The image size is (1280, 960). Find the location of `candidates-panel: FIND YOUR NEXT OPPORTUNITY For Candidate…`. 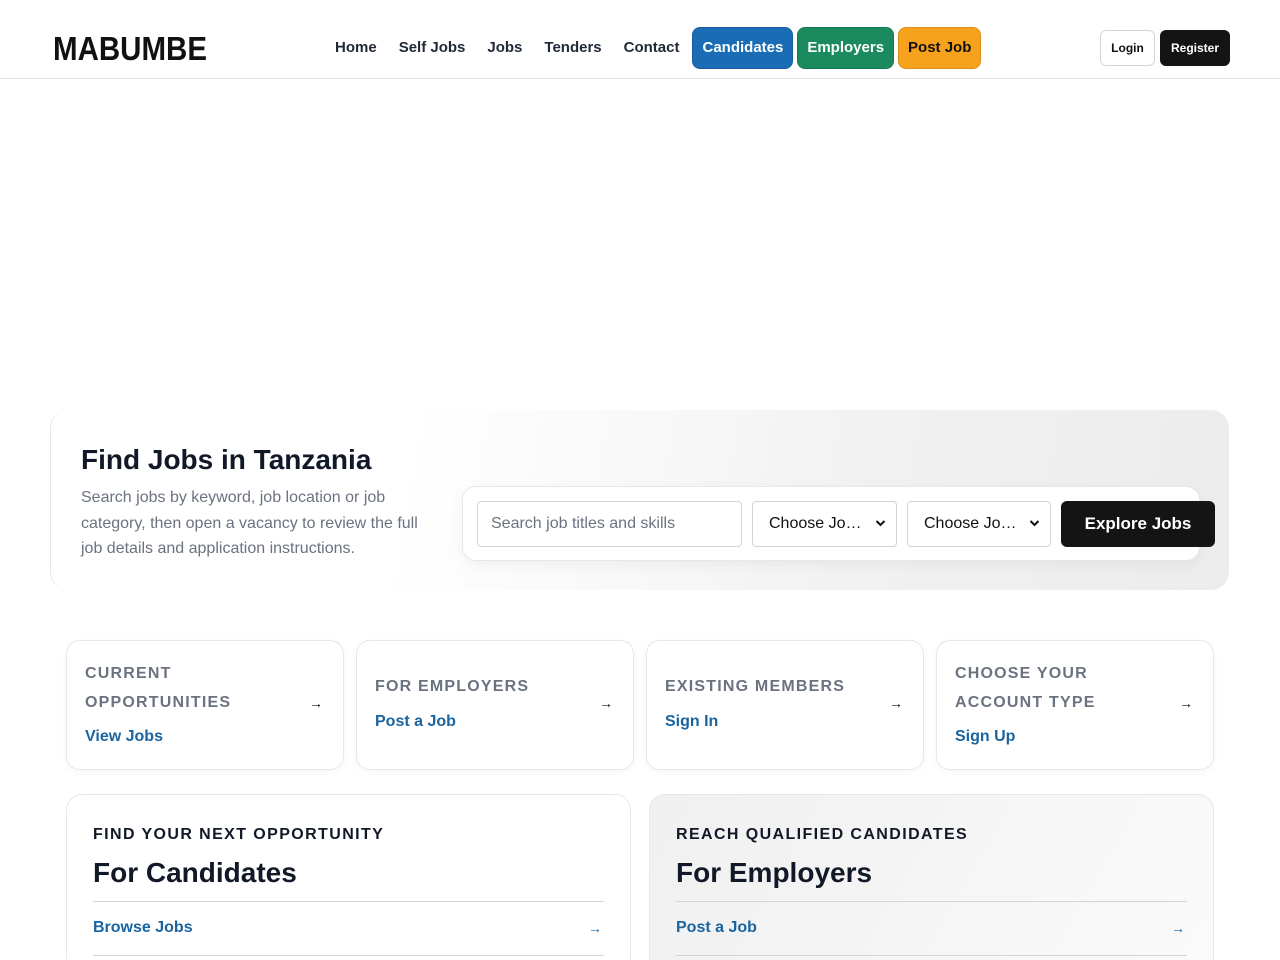

candidates-panel: FIND YOUR NEXT OPPORTUNITY For Candidate… is located at coordinates (348, 877).